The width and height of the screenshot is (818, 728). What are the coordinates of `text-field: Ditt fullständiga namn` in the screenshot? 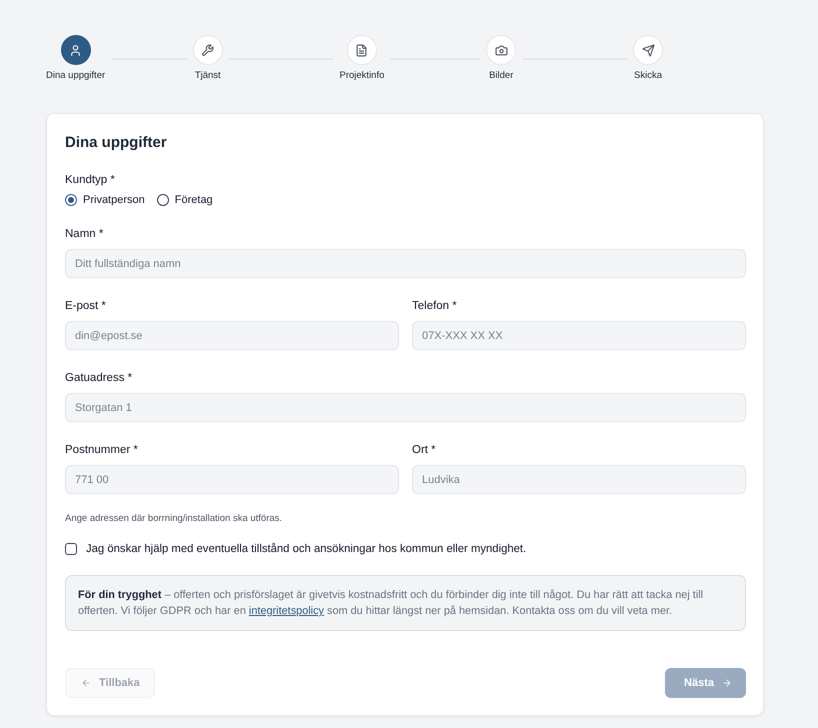 It's located at (405, 263).